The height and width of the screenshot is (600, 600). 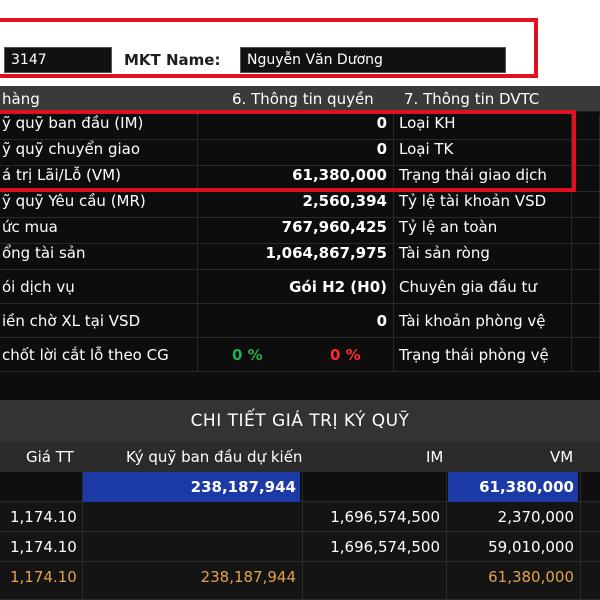 I want to click on info-value: Gói H2 (H0), so click(x=296, y=287).